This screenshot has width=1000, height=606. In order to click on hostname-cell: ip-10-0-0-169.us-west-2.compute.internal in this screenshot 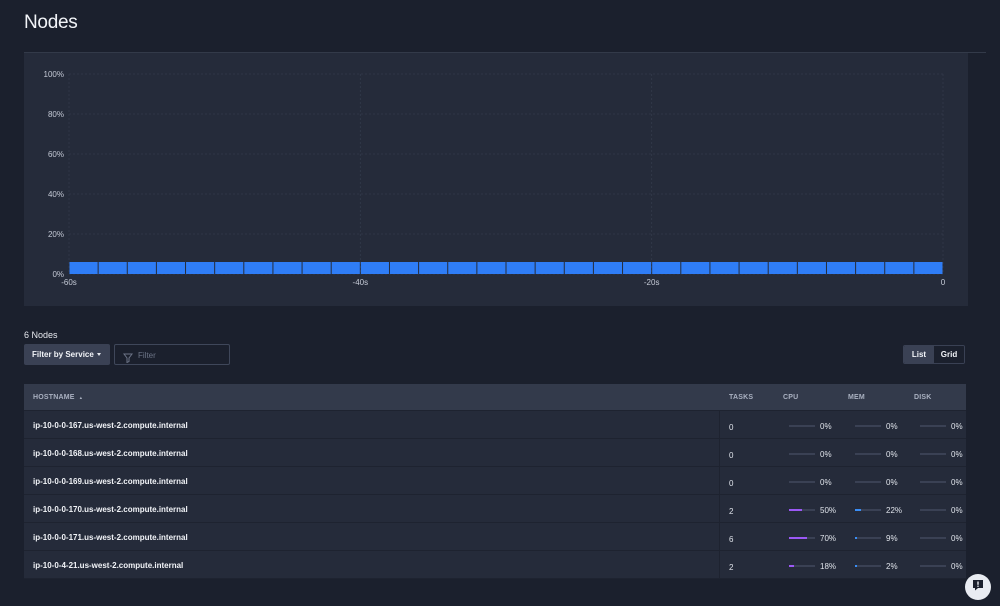, I will do `click(110, 481)`.